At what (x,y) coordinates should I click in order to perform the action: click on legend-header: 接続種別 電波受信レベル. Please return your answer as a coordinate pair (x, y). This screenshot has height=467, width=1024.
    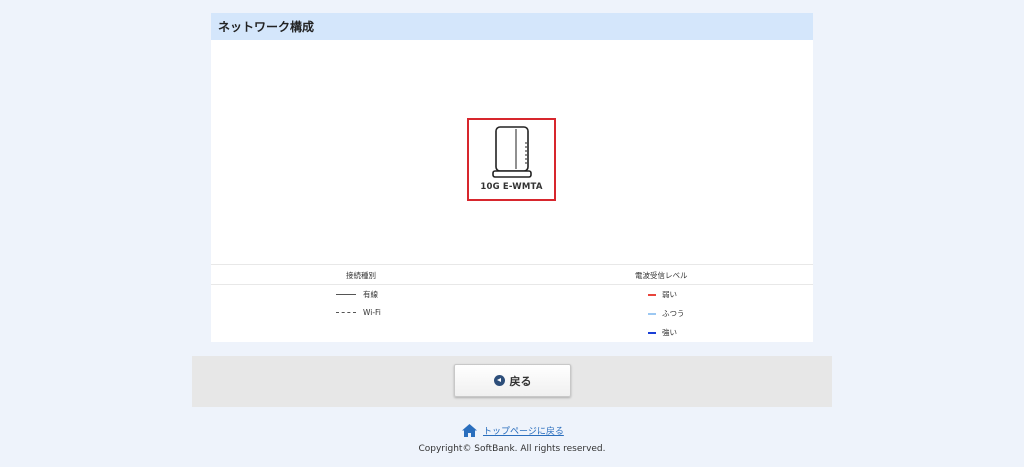
    Looking at the image, I should click on (512, 274).